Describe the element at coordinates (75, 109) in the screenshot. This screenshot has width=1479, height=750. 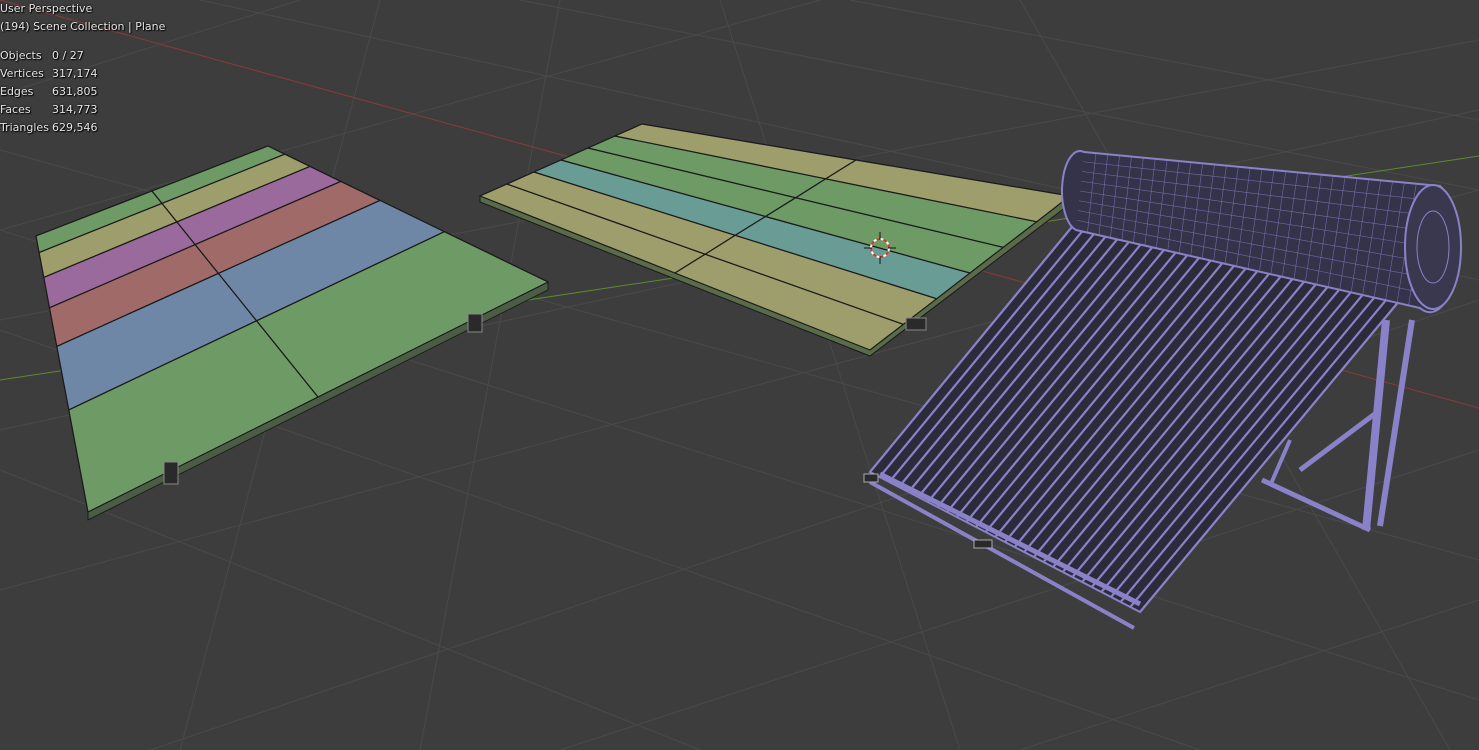
I see `stat-value: 314,773` at that location.